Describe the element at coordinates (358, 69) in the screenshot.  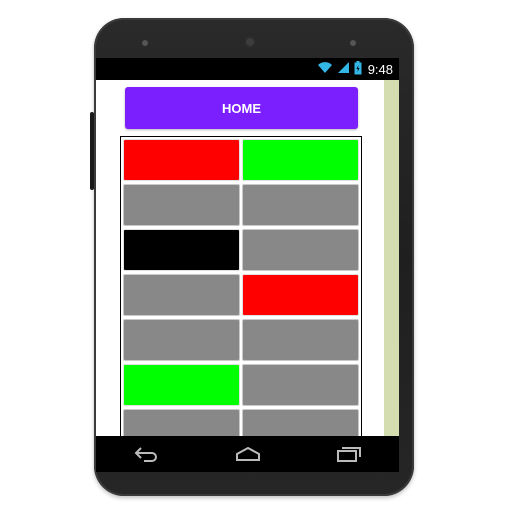
I see `battery-icon` at that location.